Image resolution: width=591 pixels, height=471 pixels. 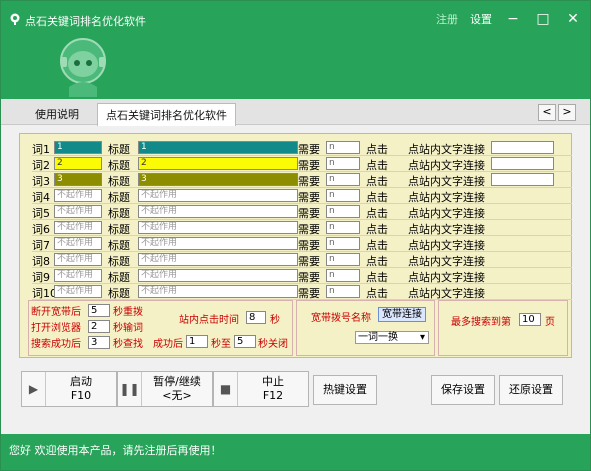 I want to click on dial-name-input: 宽带连接, so click(x=402, y=314).